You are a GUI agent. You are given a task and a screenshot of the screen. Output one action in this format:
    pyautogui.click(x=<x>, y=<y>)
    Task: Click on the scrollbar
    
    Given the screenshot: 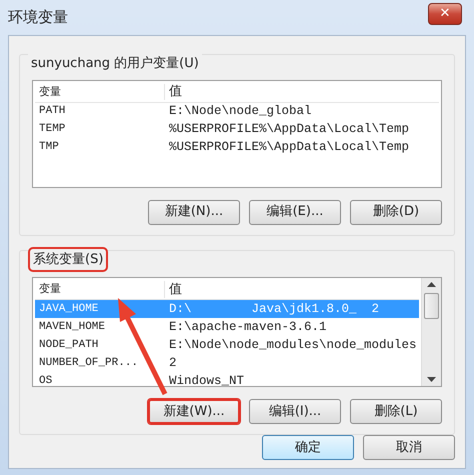 What is the action you would take?
    pyautogui.click(x=431, y=332)
    